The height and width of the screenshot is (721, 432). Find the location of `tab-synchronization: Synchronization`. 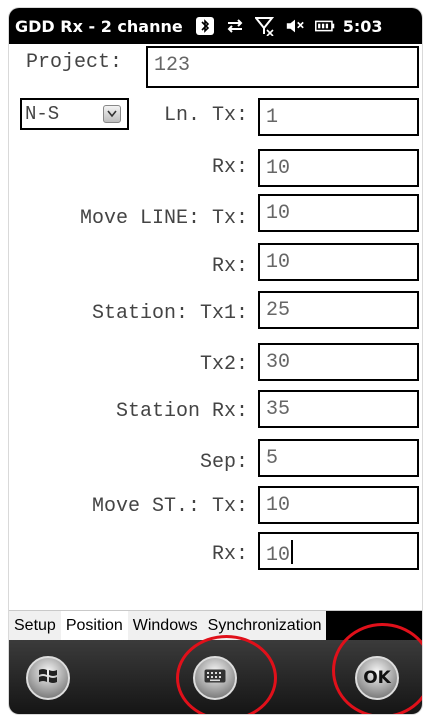

tab-synchronization: Synchronization is located at coordinates (265, 626).